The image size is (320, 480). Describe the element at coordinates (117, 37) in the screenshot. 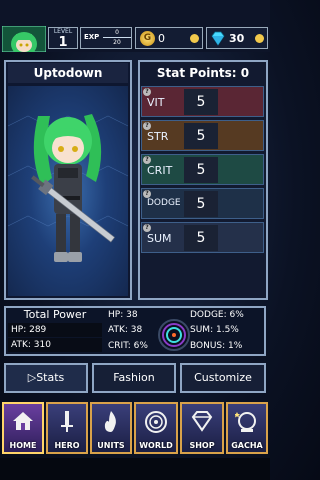

I see `exp-divider` at that location.